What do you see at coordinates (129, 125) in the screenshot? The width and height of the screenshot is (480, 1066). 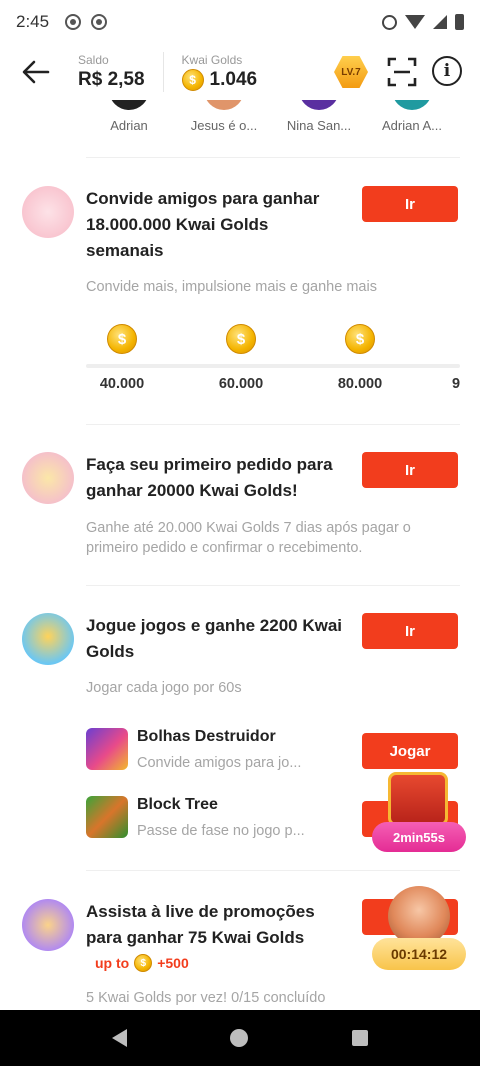 I see `friend-name: Adrian` at bounding box center [129, 125].